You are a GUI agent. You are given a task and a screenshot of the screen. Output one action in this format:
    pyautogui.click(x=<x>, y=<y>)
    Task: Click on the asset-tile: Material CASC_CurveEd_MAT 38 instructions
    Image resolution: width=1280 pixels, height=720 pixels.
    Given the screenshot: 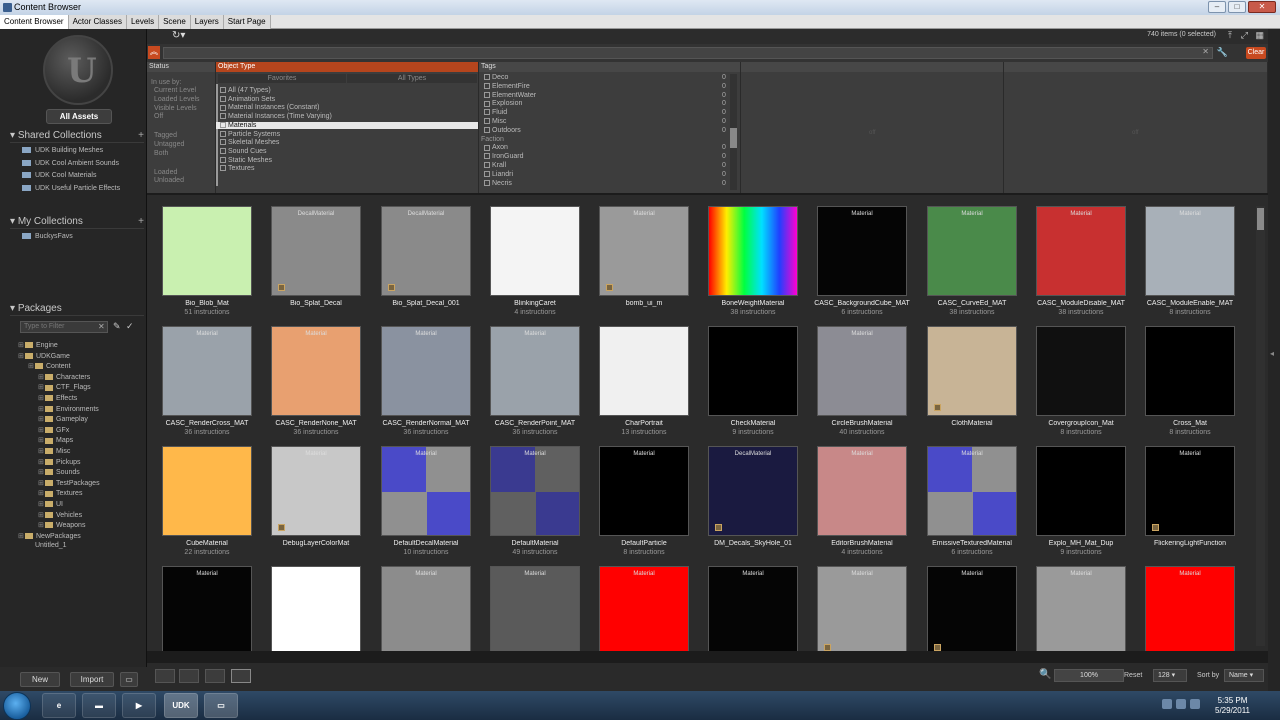 What is the action you would take?
    pyautogui.click(x=972, y=266)
    